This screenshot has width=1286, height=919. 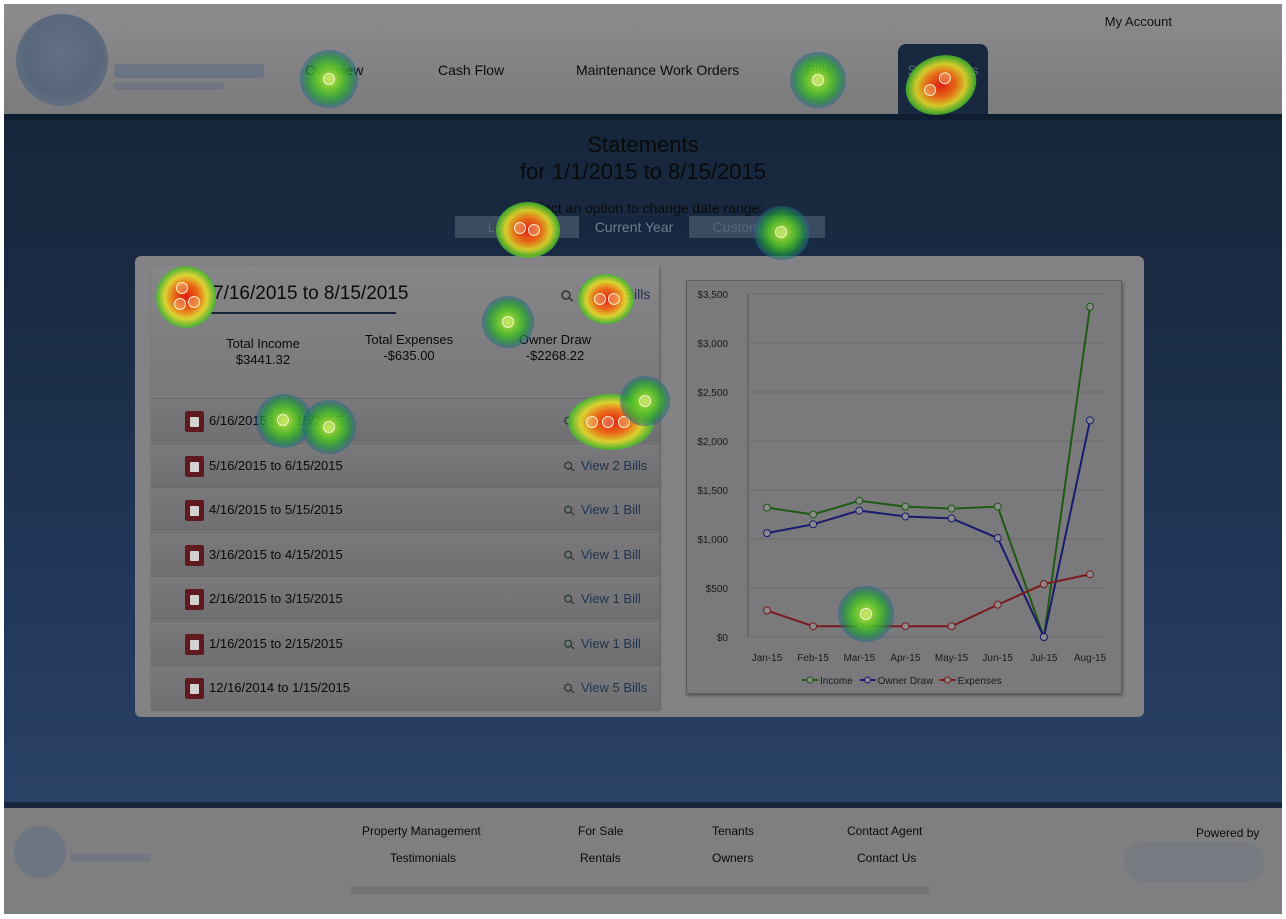 What do you see at coordinates (405, 420) in the screenshot?
I see `statement-row: 6/16/2015 to 7/15/2015 View 1 Bill` at bounding box center [405, 420].